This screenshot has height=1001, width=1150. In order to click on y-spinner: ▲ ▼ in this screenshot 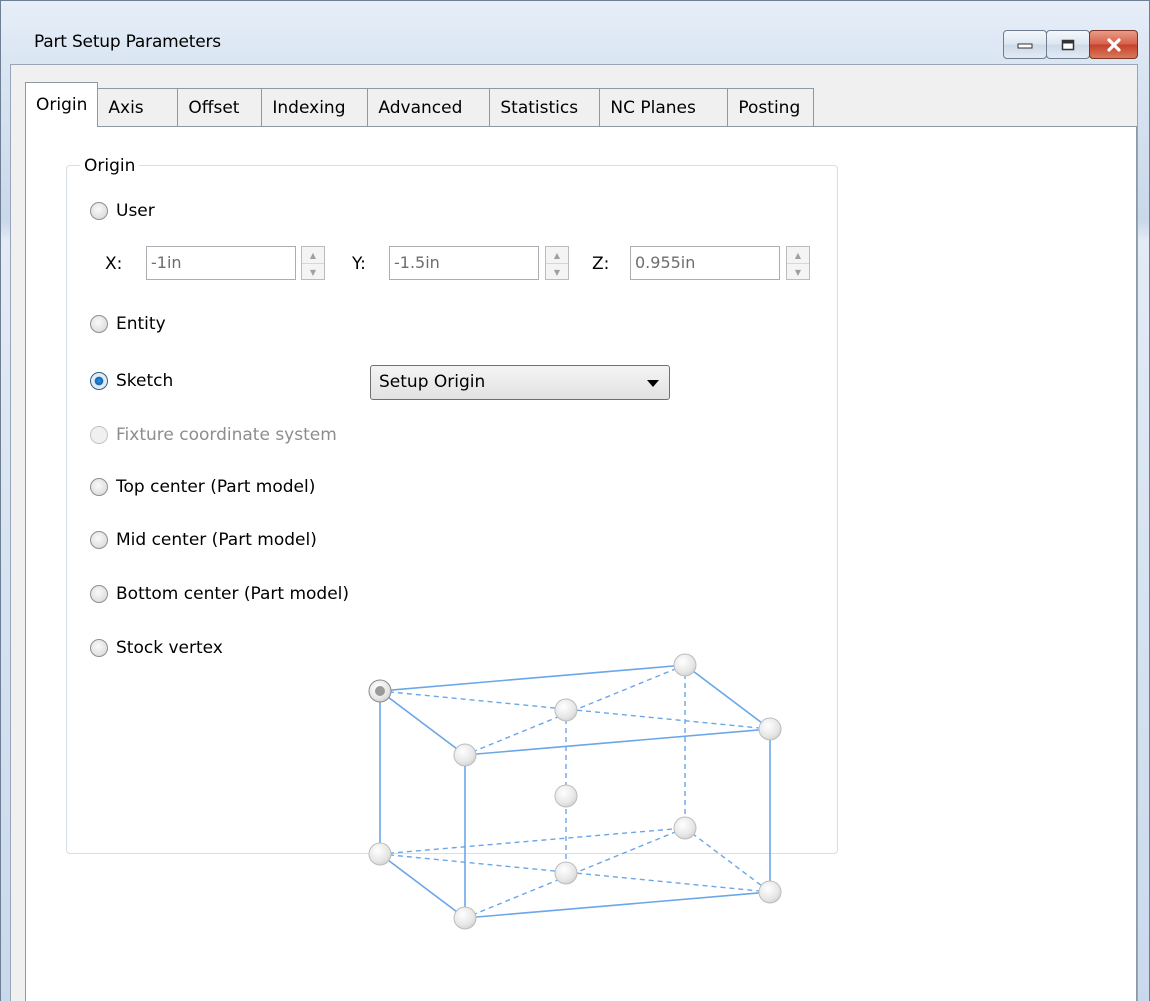, I will do `click(557, 263)`.